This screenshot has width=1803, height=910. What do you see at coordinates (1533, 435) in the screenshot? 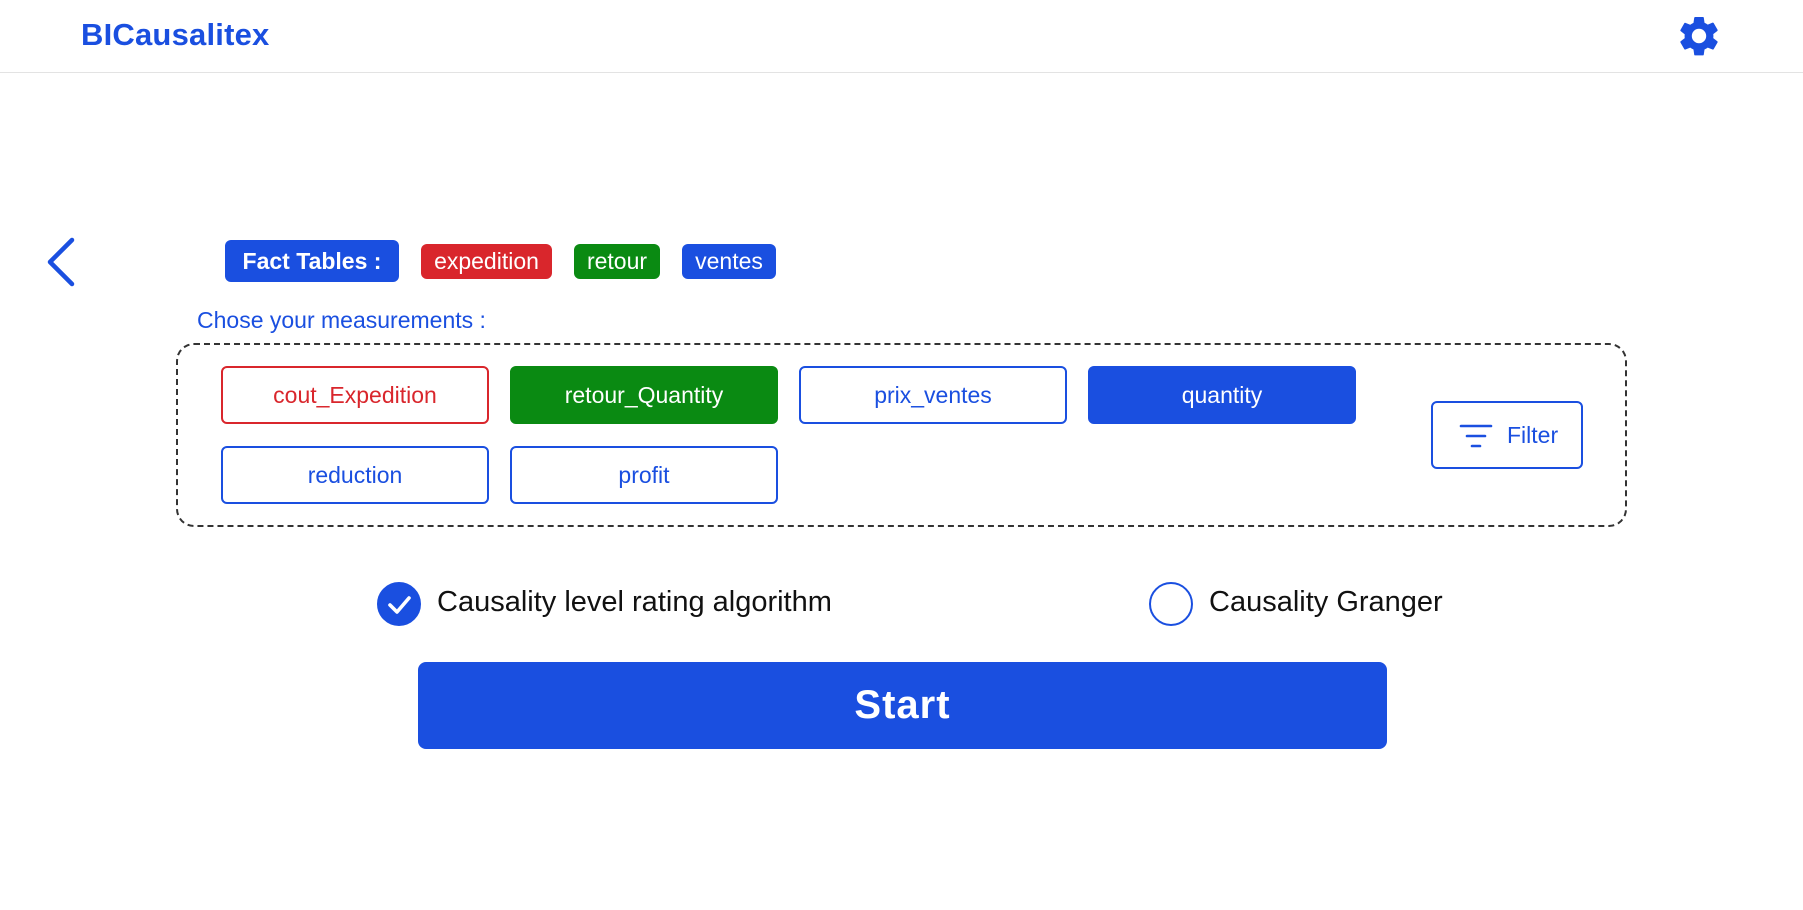
I see `filter-label: Filter` at bounding box center [1533, 435].